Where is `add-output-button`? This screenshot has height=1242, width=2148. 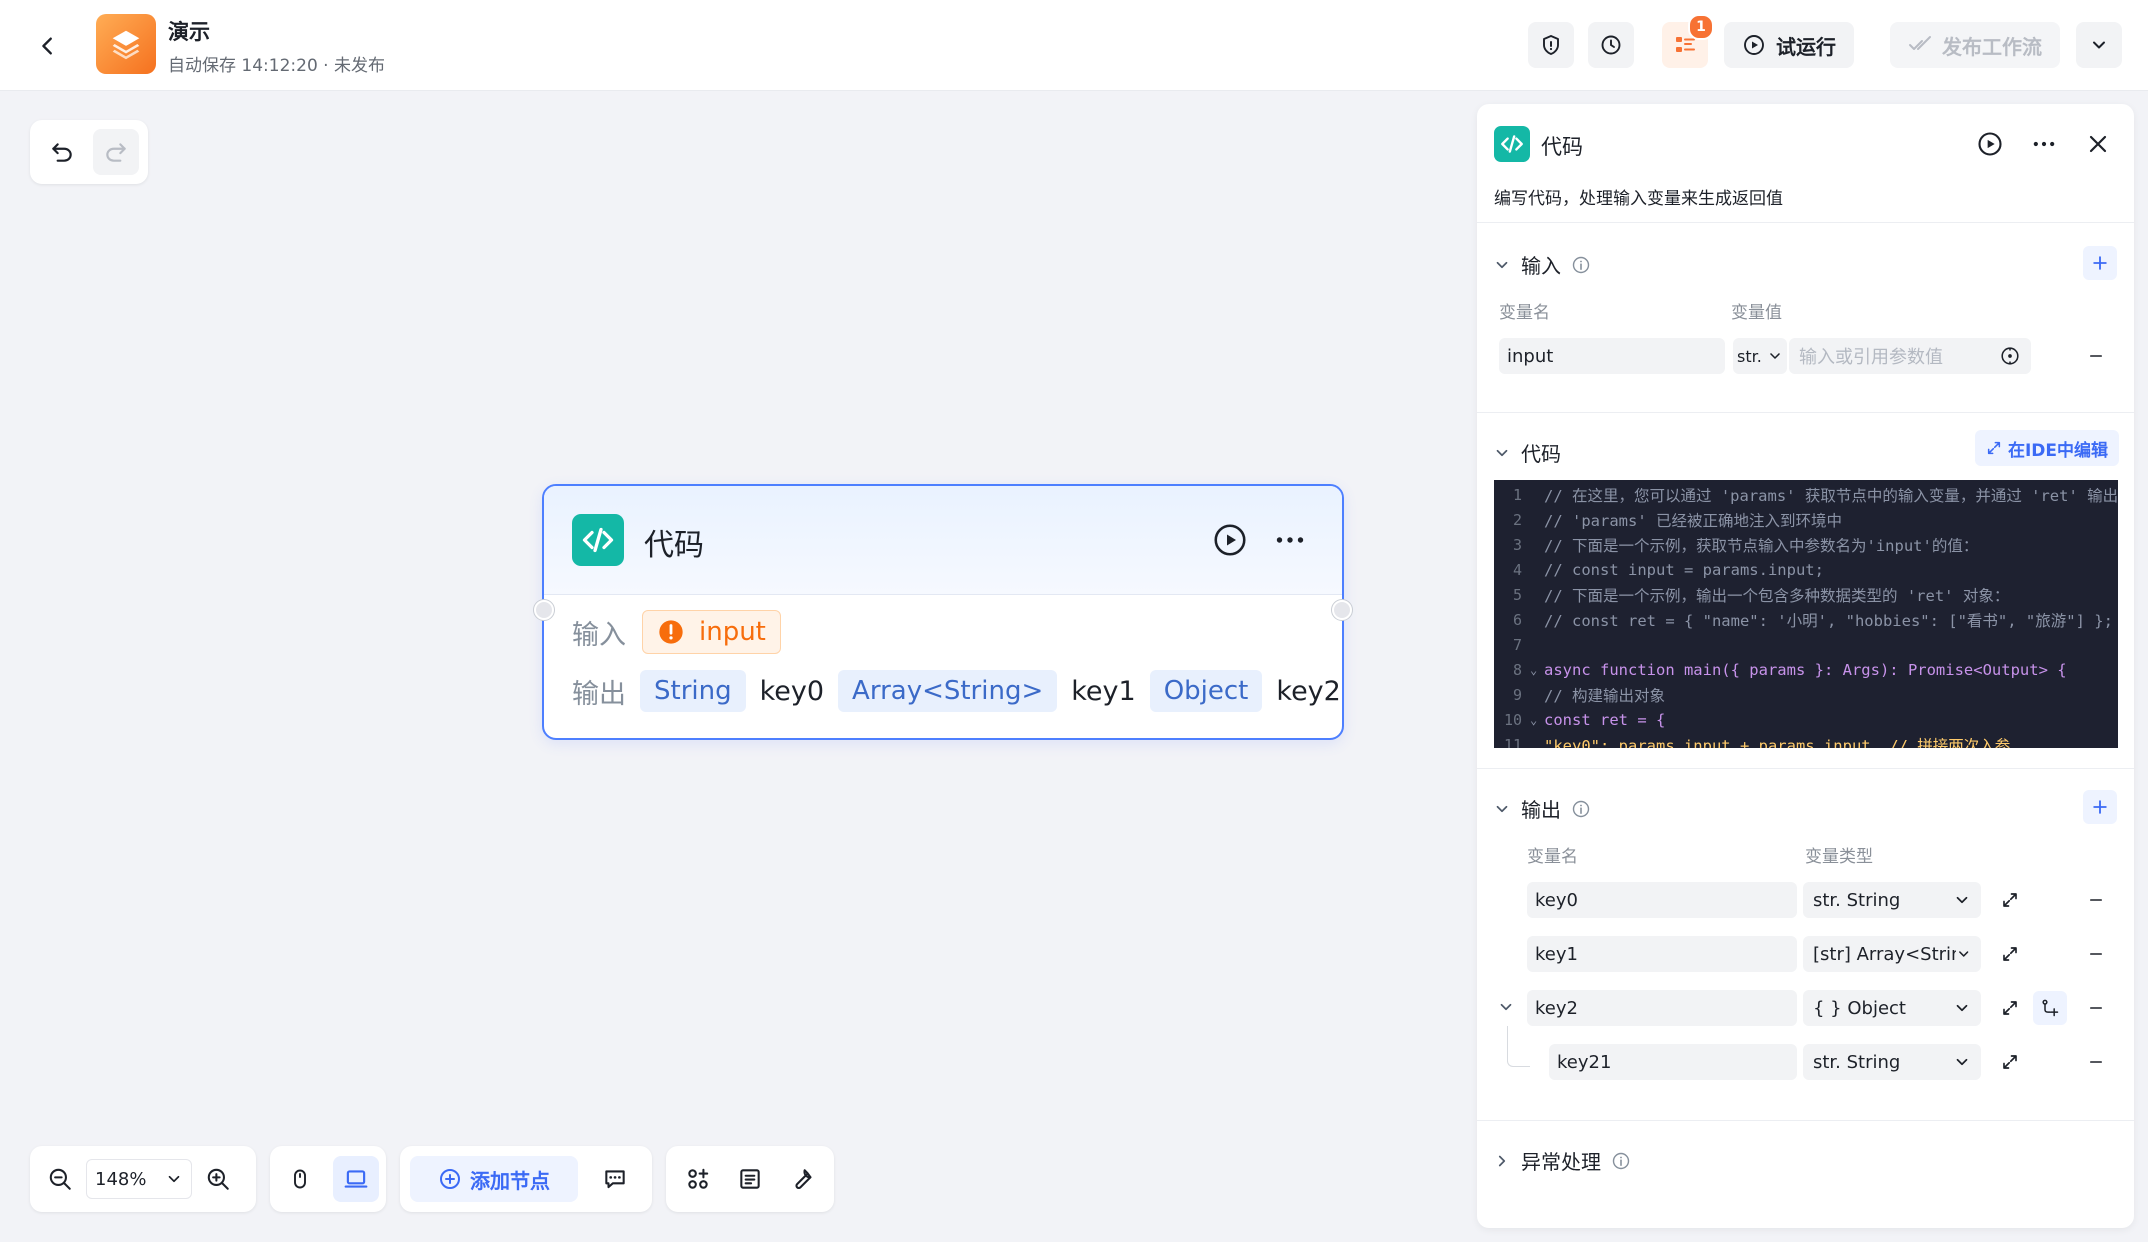
add-output-button is located at coordinates (2100, 807).